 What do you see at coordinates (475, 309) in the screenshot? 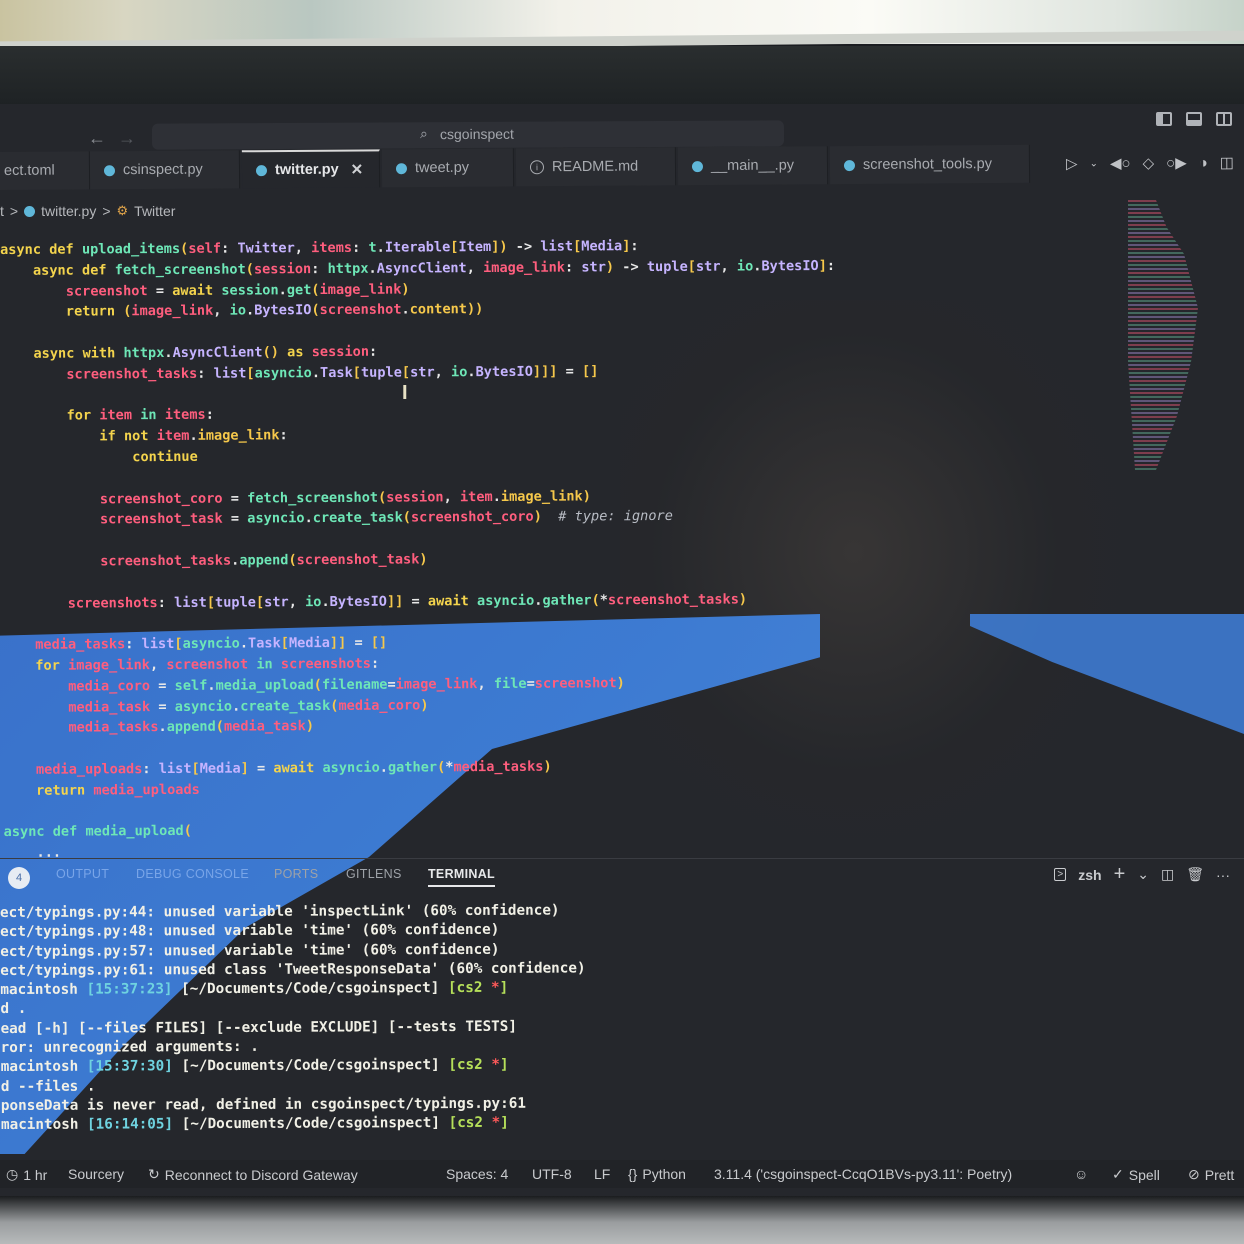
I see `code-token: ))` at bounding box center [475, 309].